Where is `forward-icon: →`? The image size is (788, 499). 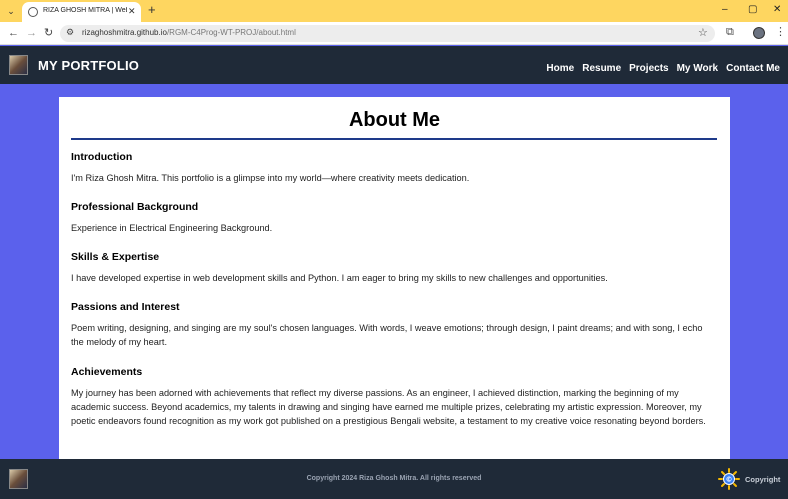 forward-icon: → is located at coordinates (31, 33).